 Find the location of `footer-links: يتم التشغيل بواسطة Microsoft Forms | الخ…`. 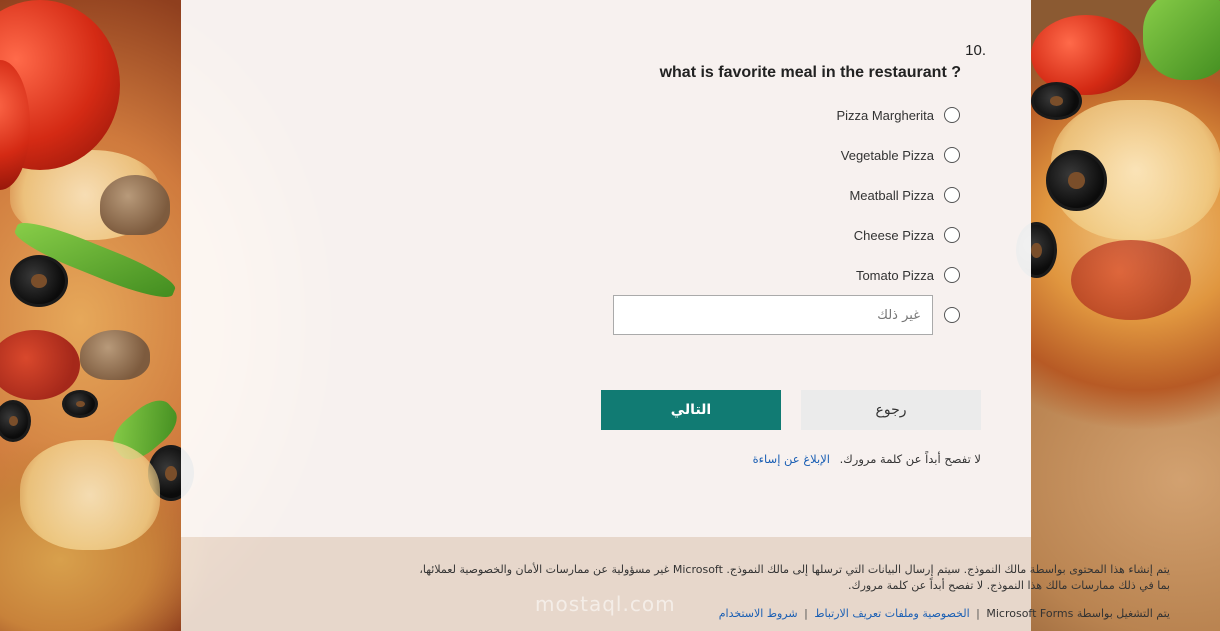

footer-links: يتم التشغيل بواسطة Microsoft Forms | الخ… is located at coordinates (944, 613).